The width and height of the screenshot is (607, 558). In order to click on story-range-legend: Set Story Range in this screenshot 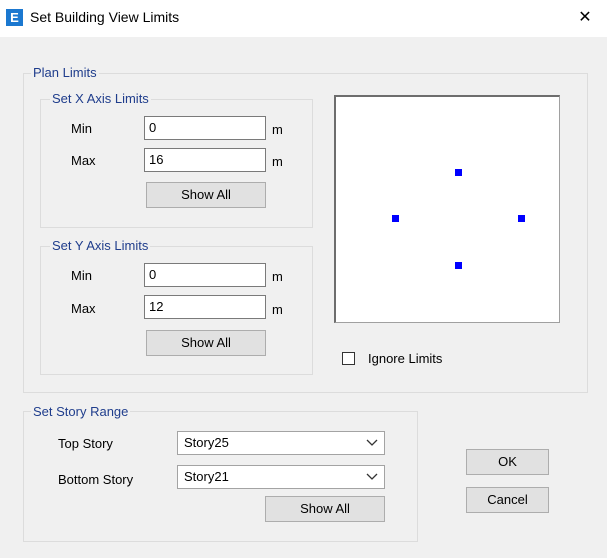, I will do `click(81, 411)`.